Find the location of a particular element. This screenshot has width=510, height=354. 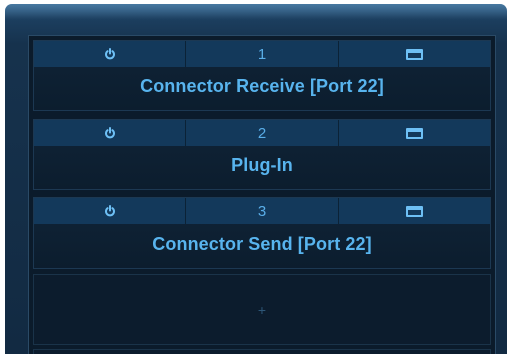

slot-title: Connector Receive [Port 22] is located at coordinates (262, 86).